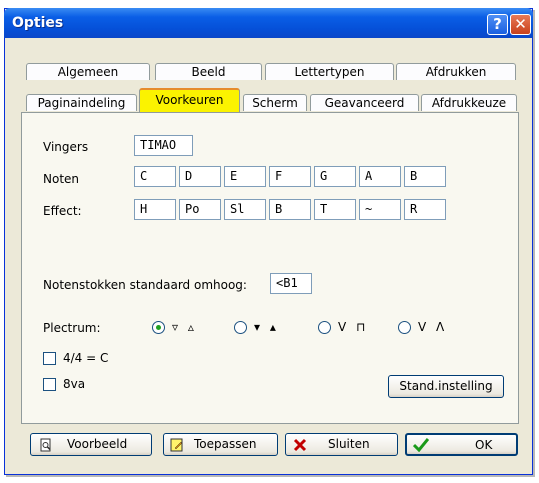  What do you see at coordinates (208, 71) in the screenshot?
I see `tab-beeld: Beeld` at bounding box center [208, 71].